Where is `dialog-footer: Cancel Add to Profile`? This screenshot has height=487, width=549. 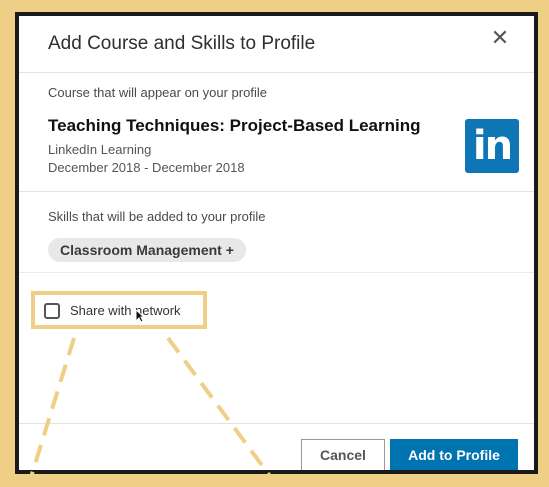 dialog-footer: Cancel Add to Profile is located at coordinates (276, 446).